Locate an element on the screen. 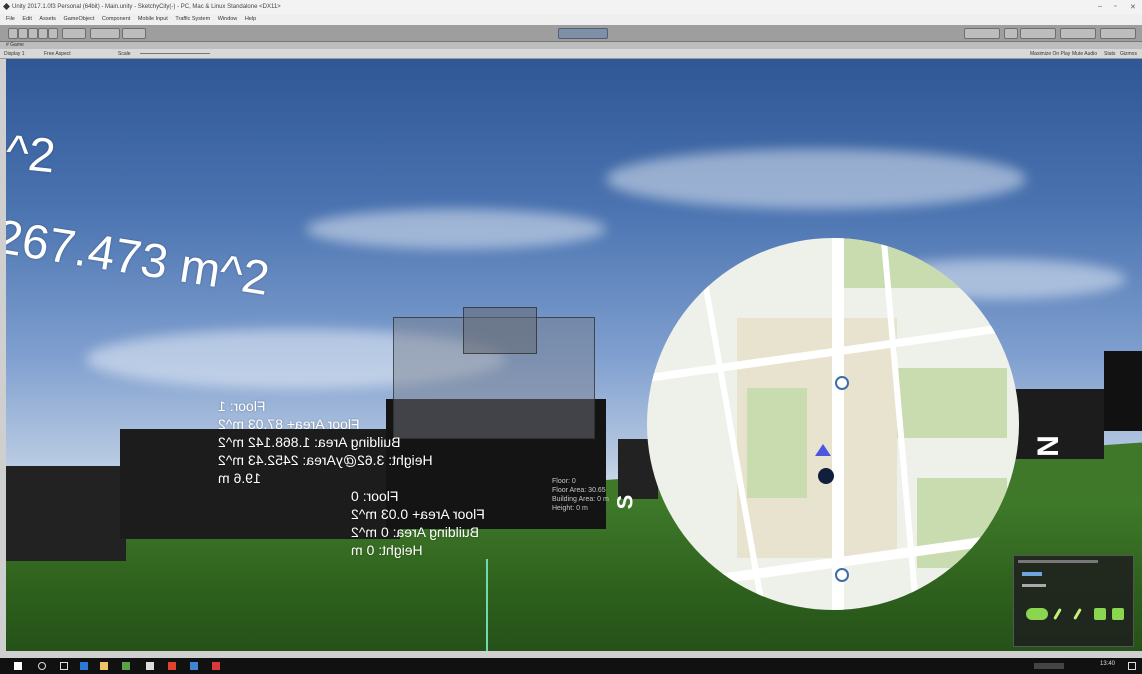 This screenshot has height=674, width=1142. hand-tool-button is located at coordinates (13, 33).